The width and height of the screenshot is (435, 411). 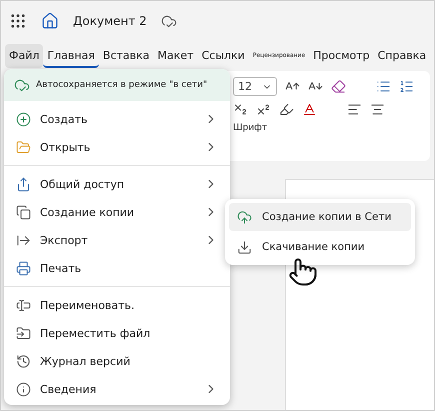 I want to click on copy-icon, so click(x=23, y=212).